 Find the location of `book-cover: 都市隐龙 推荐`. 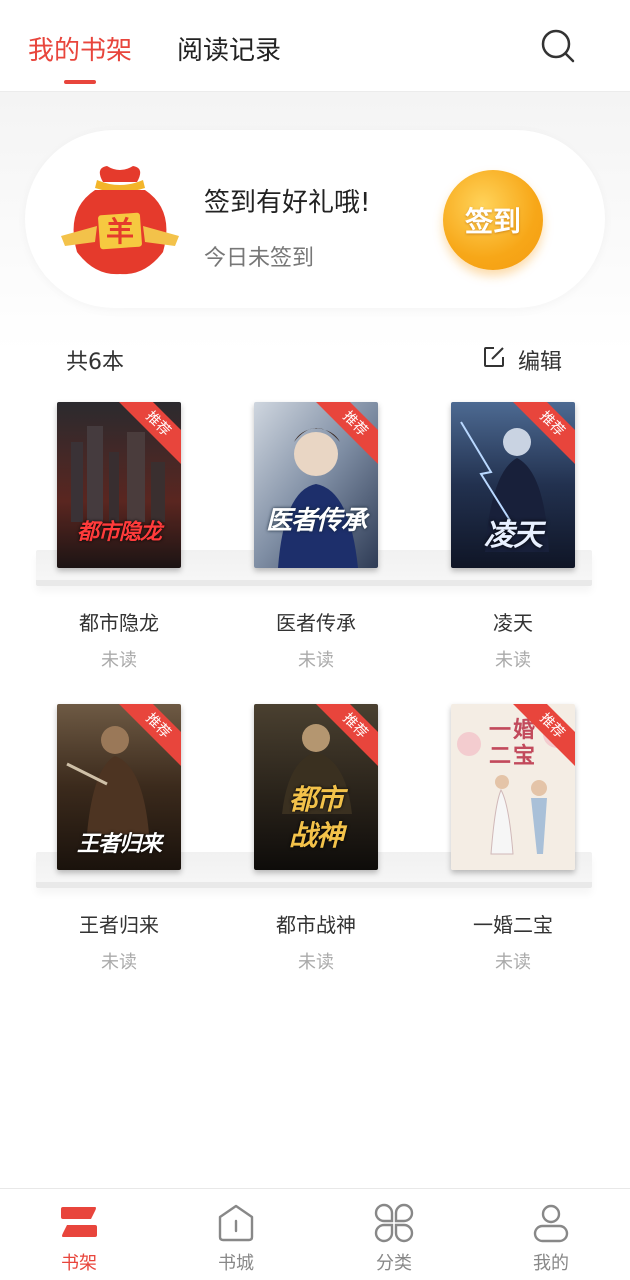

book-cover: 都市隐龙 推荐 is located at coordinates (119, 485).